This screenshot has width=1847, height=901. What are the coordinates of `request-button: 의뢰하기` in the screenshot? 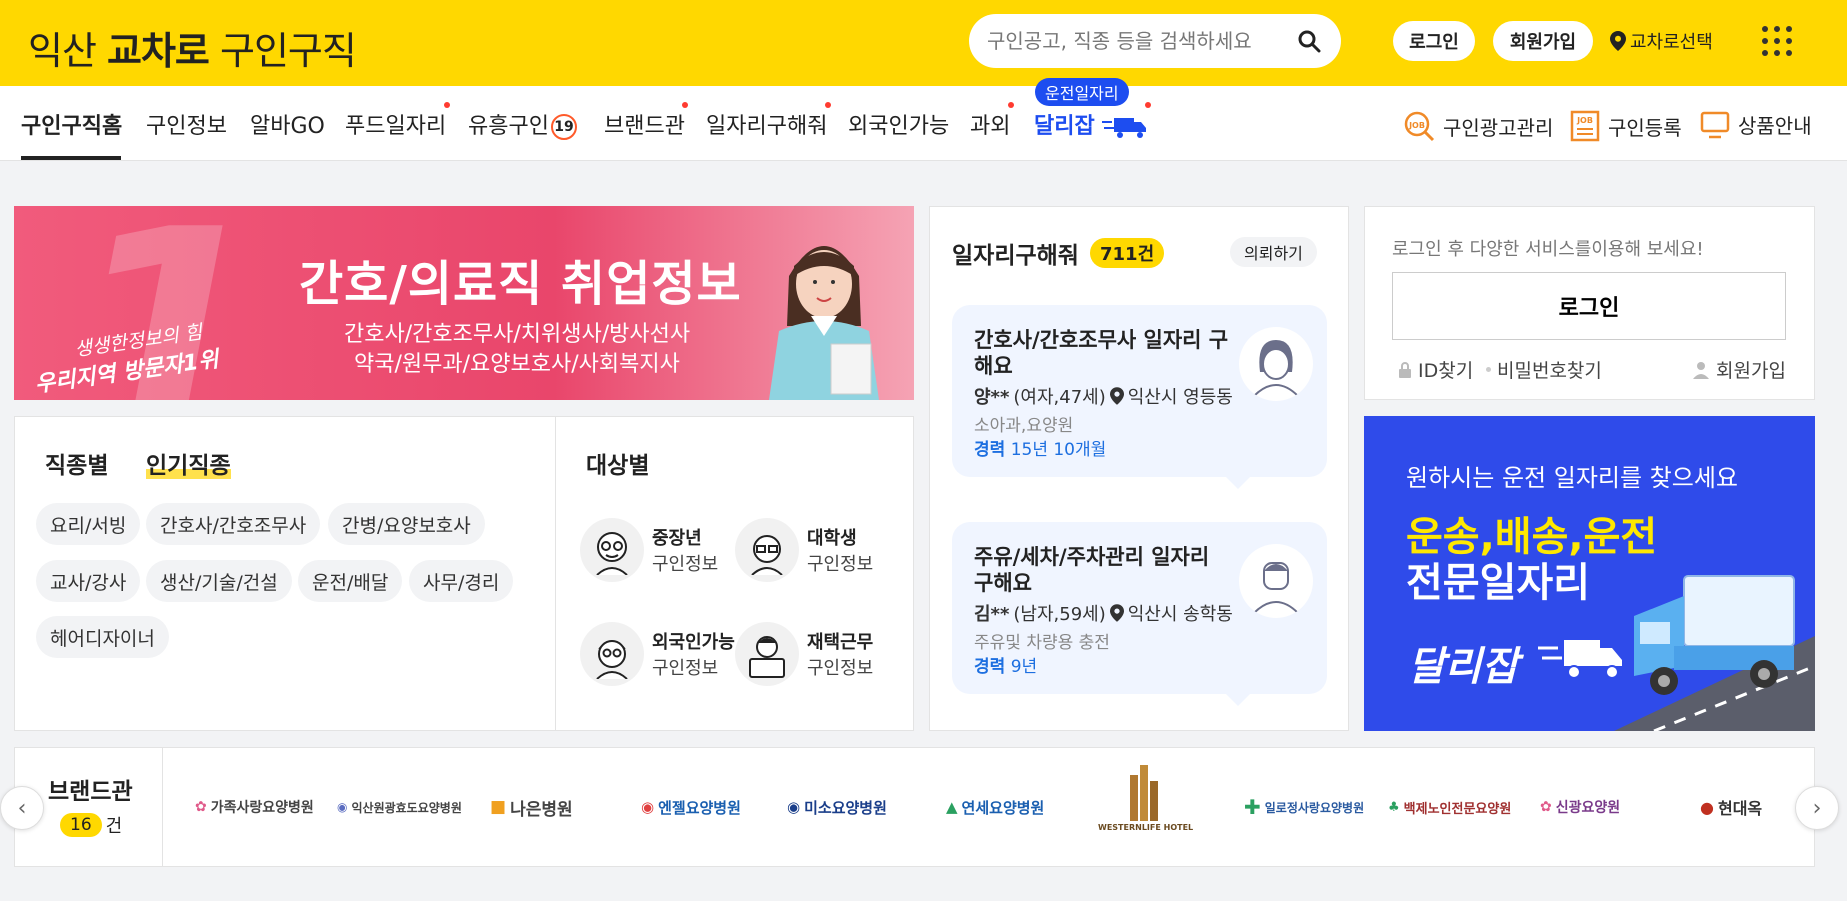 It's located at (1273, 252).